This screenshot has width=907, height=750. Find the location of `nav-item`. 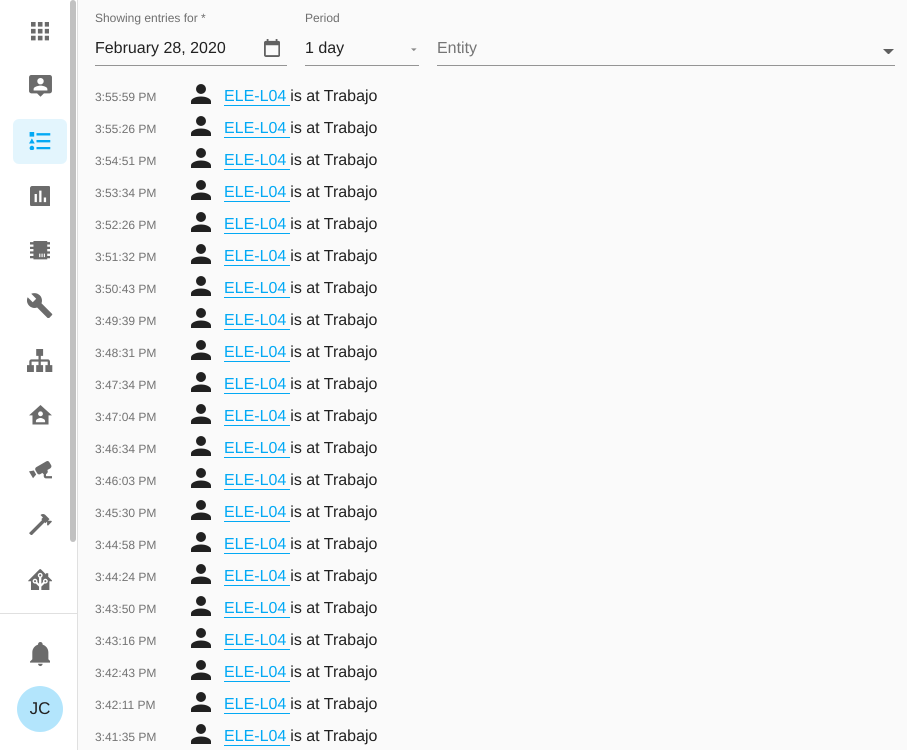

nav-item is located at coordinates (40, 141).